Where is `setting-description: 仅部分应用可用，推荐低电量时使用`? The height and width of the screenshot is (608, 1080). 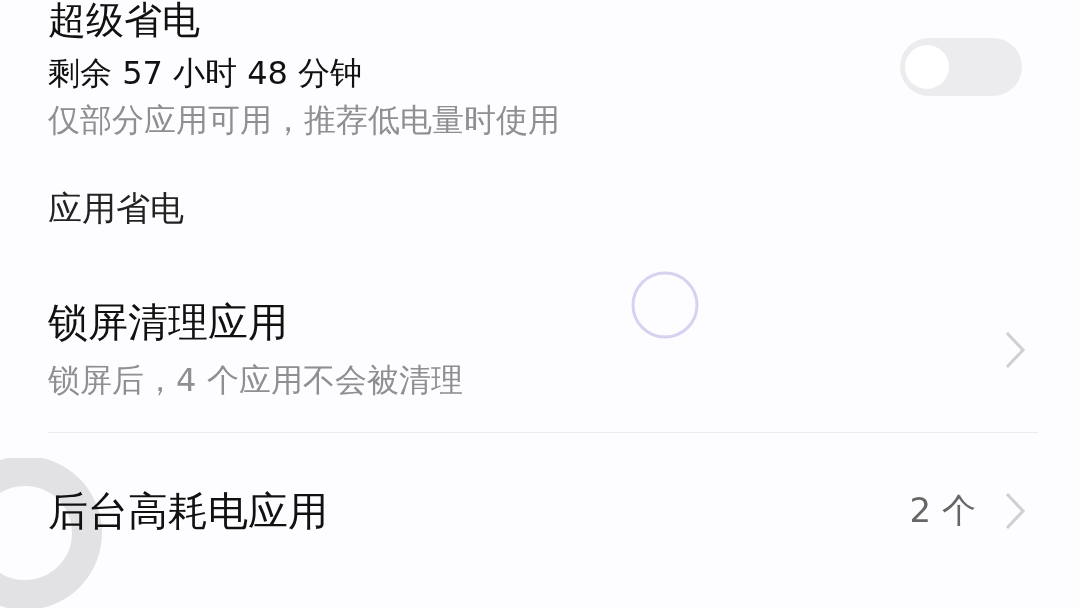 setting-description: 仅部分应用可用，推荐低电量时使用 is located at coordinates (304, 120).